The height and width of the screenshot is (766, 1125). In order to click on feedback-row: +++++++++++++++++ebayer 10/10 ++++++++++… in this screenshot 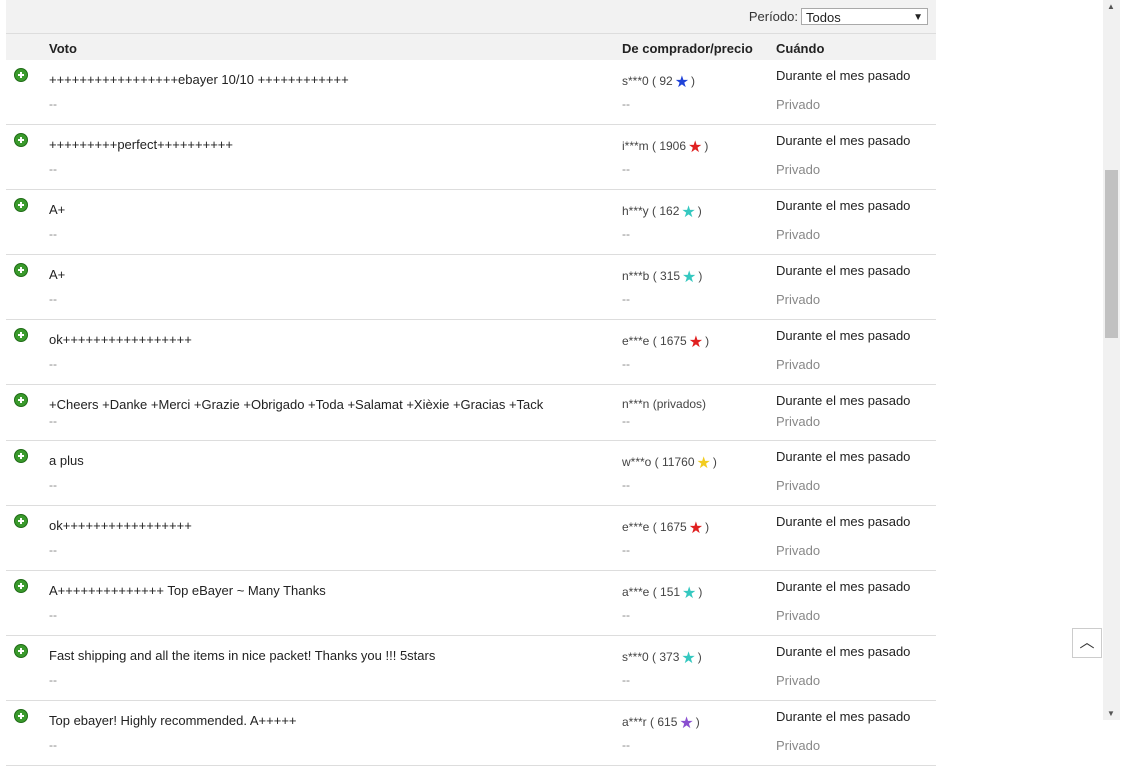, I will do `click(471, 92)`.